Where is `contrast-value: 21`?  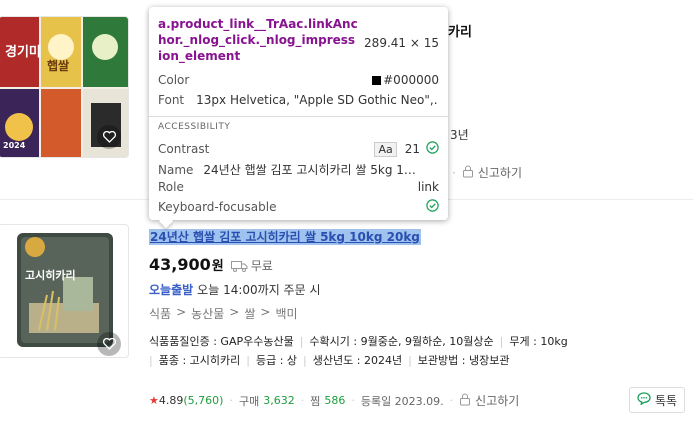
contrast-value: 21 is located at coordinates (412, 149).